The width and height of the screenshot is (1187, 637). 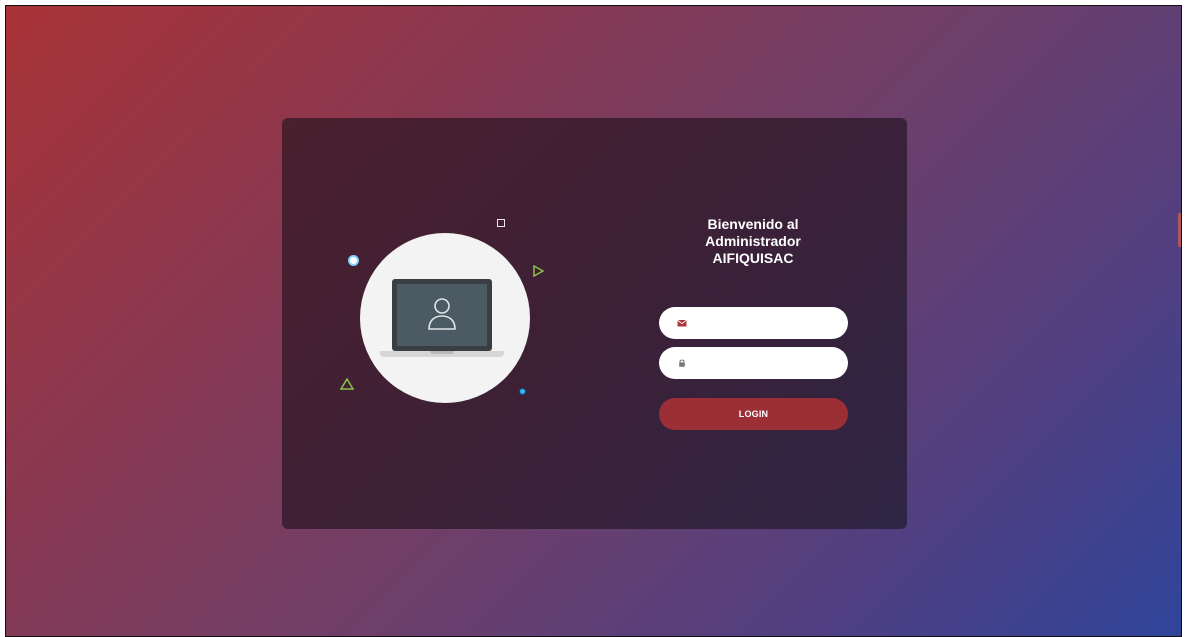 I want to click on laptop-icon, so click(x=442, y=319).